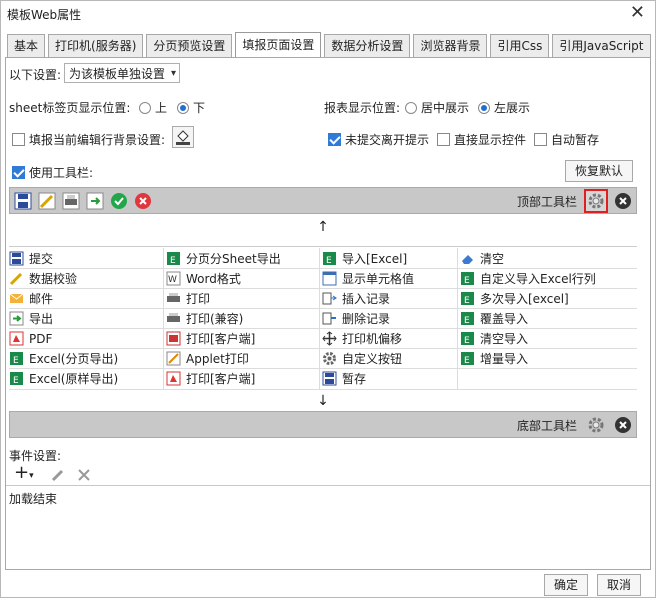  I want to click on tab-printer-server: 打印机(服务器), so click(96, 45).